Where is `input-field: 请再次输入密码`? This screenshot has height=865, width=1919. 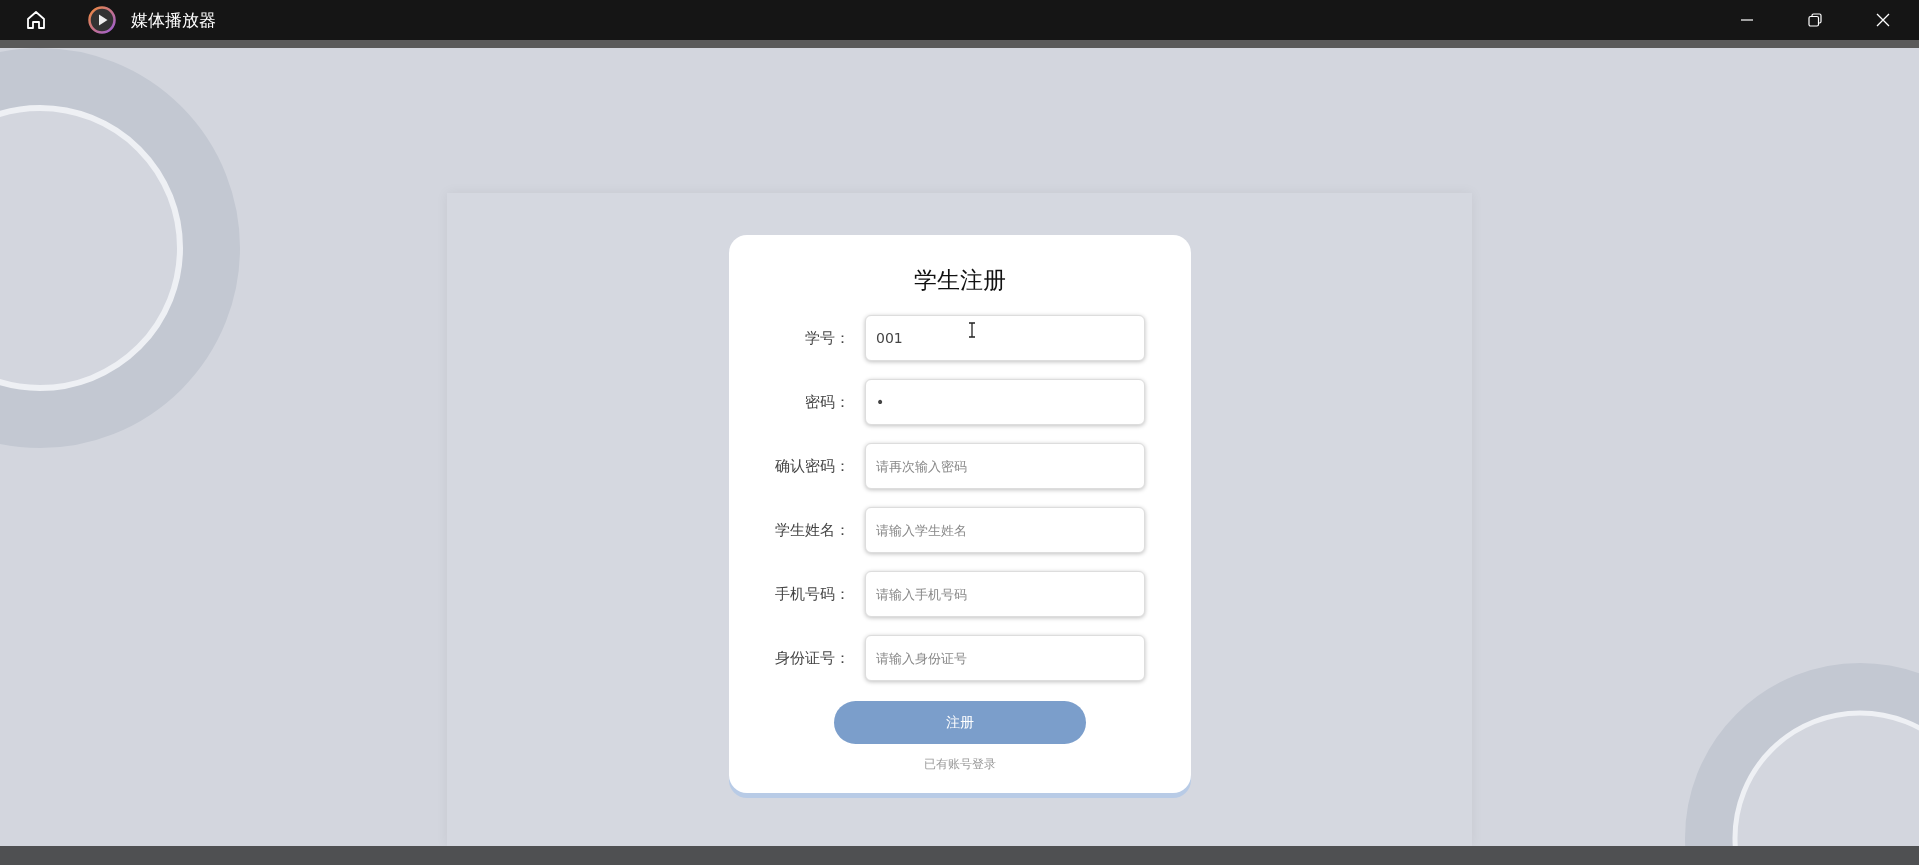
input-field: 请再次输入密码 is located at coordinates (1005, 466).